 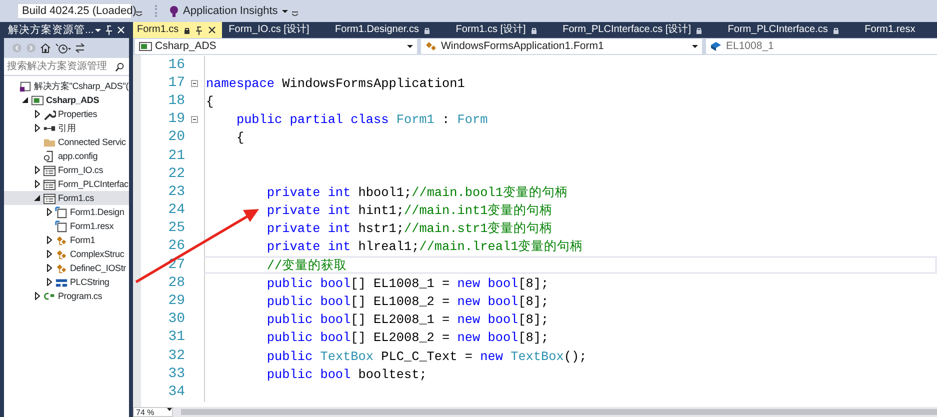 I want to click on zoom-select: 74 %, so click(x=153, y=412).